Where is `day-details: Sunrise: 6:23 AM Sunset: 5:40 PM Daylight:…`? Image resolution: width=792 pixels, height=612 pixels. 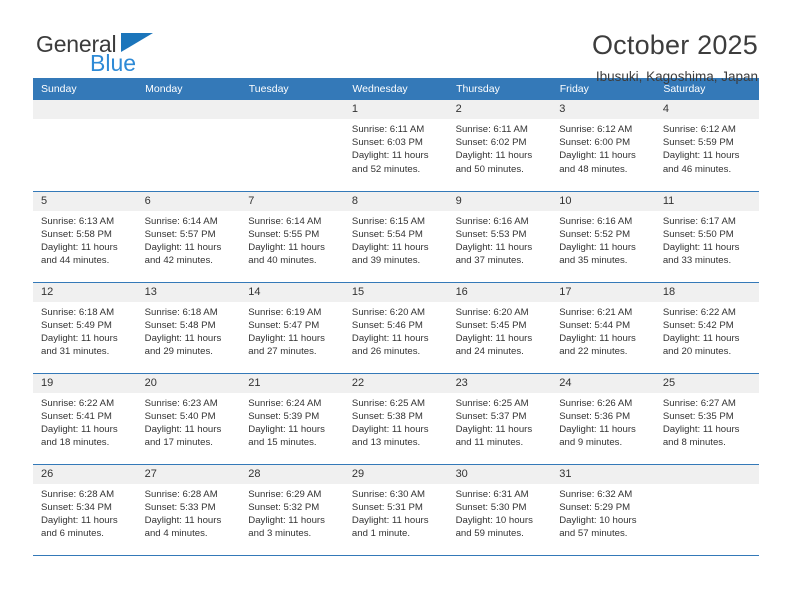 day-details: Sunrise: 6:23 AM Sunset: 5:40 PM Daylight:… is located at coordinates (189, 421).